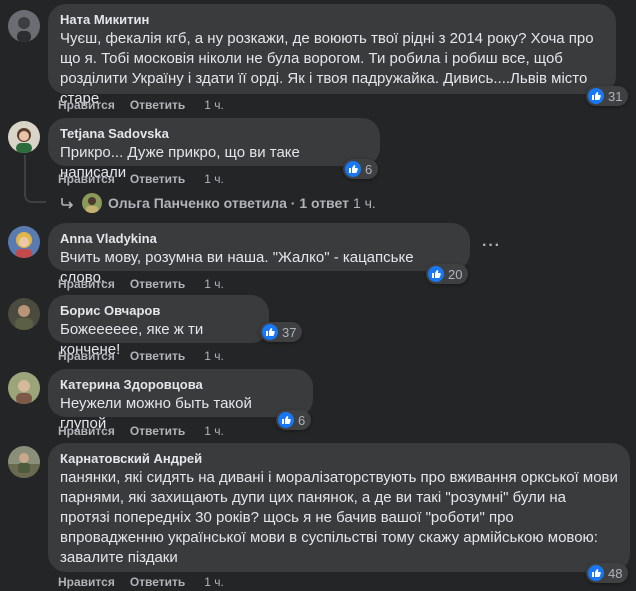 Image resolution: width=636 pixels, height=591 pixels. What do you see at coordinates (259, 239) in the screenshot?
I see `comment-author: Anna Vladykina` at bounding box center [259, 239].